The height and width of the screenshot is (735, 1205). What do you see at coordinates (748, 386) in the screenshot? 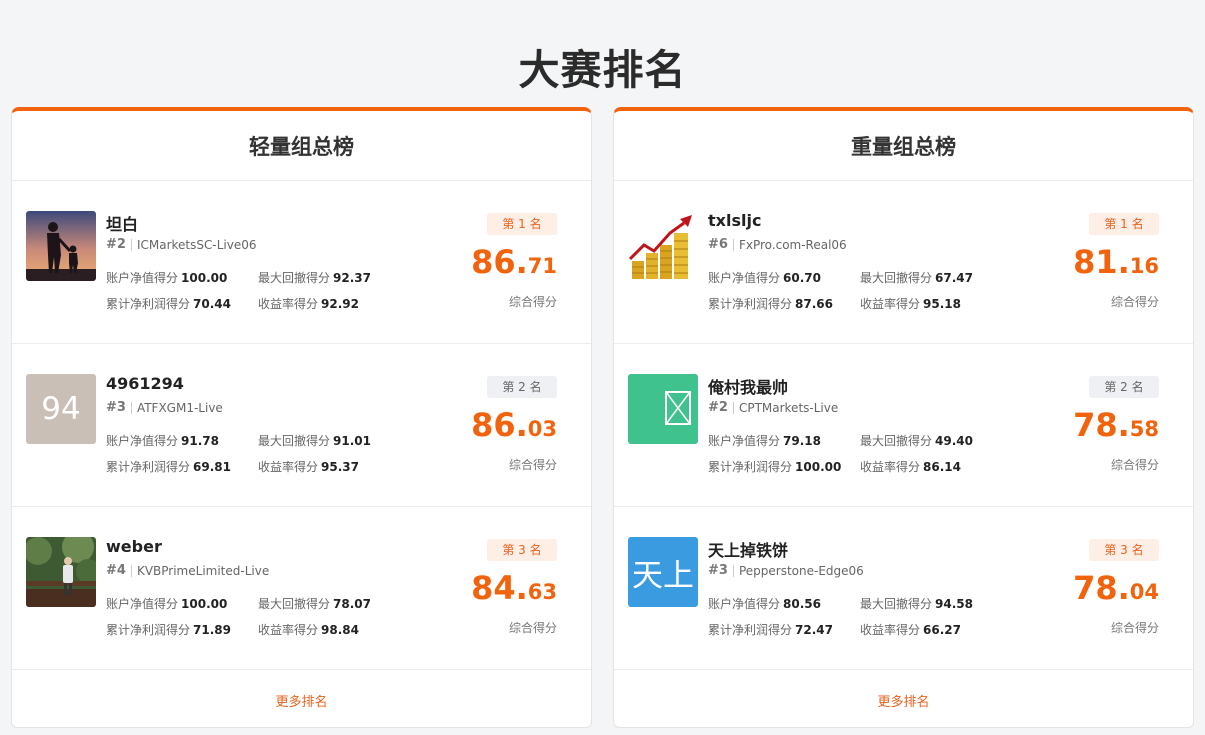
I see `trader-name: 俺村我最帅` at bounding box center [748, 386].